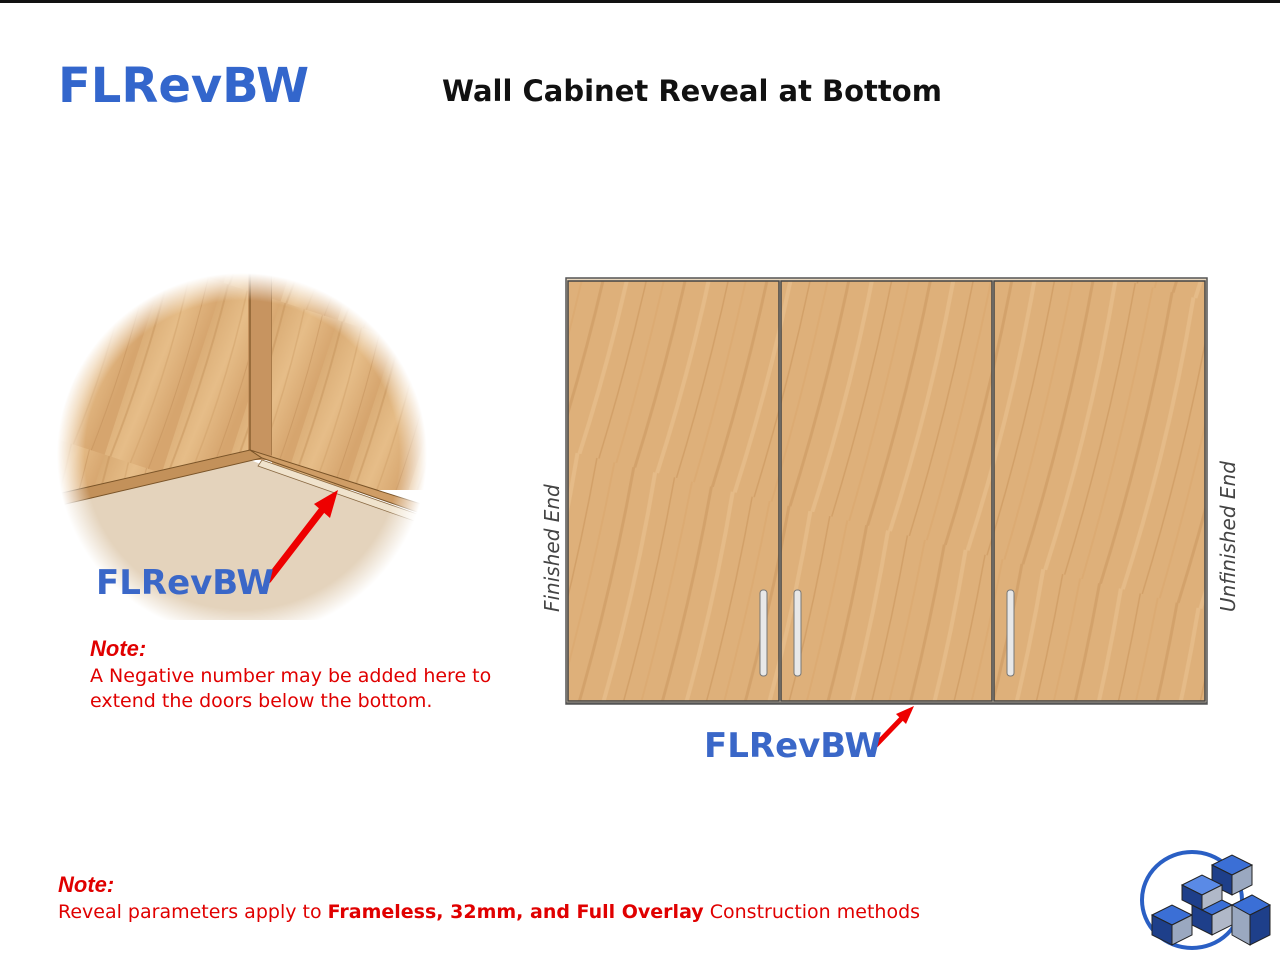  What do you see at coordinates (893, 727) in the screenshot?
I see `cabinet-red-arrow-icon` at bounding box center [893, 727].